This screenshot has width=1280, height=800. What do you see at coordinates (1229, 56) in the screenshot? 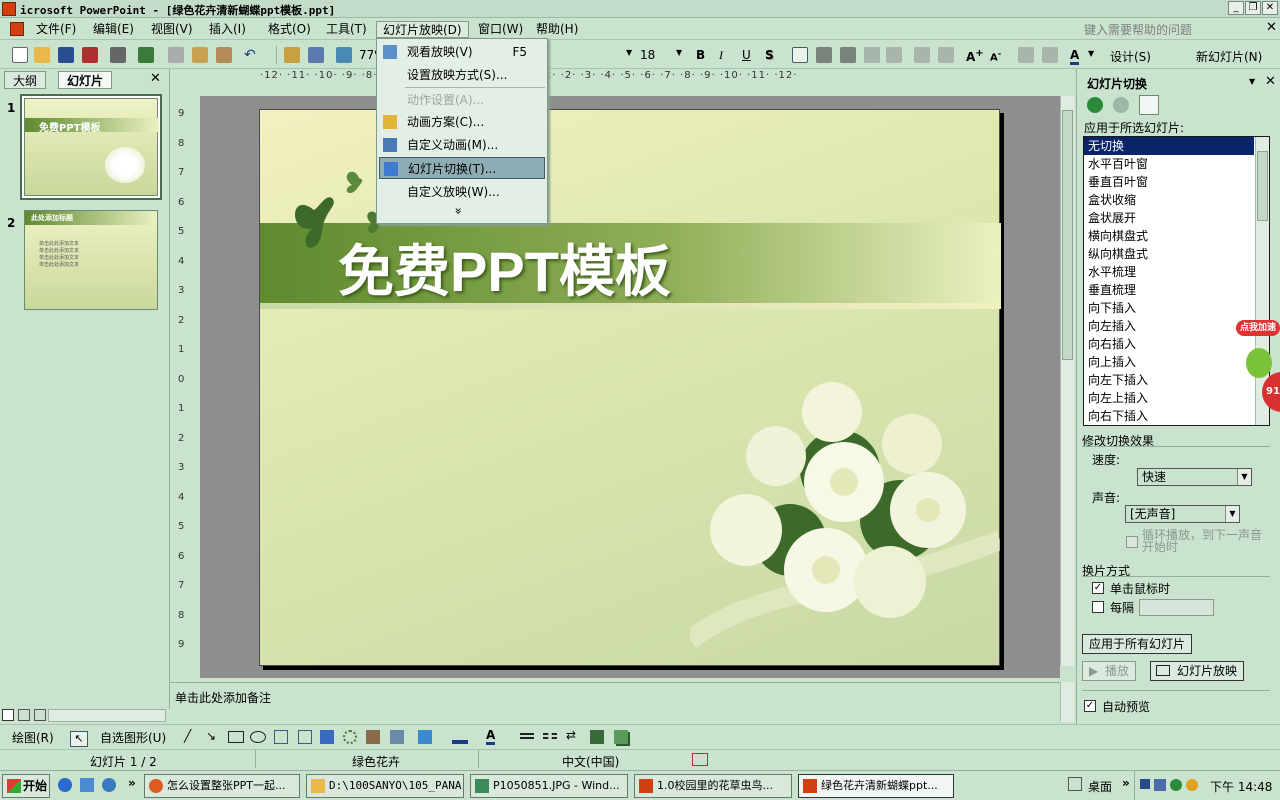
I see `new-slide-button: 新幻灯片(N)` at bounding box center [1229, 56].